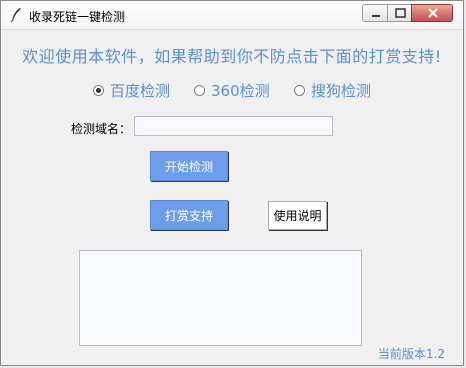  Describe the element at coordinates (232, 15) in the screenshot. I see `title-bar: 收录死链一键检测` at that location.